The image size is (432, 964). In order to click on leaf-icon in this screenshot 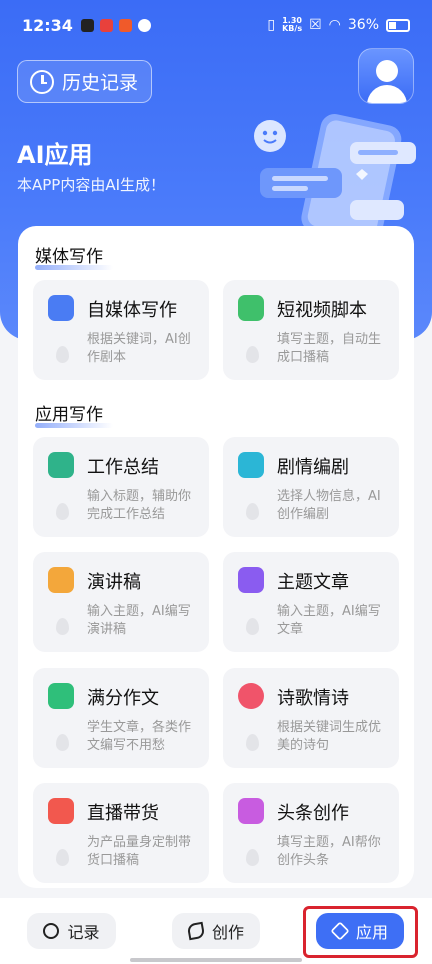, I will do `click(196, 931)`.